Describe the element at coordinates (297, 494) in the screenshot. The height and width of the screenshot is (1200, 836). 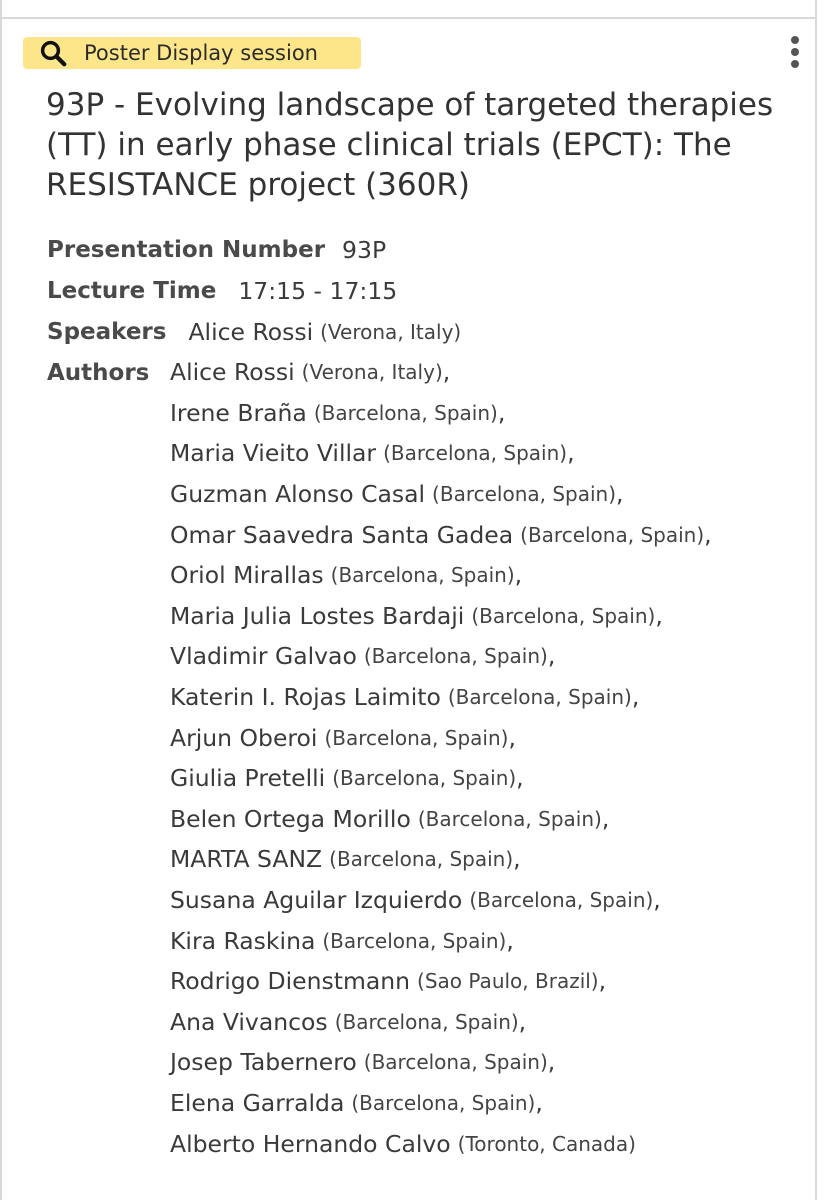
I see `author-name: Guzman Alonso Casal` at that location.